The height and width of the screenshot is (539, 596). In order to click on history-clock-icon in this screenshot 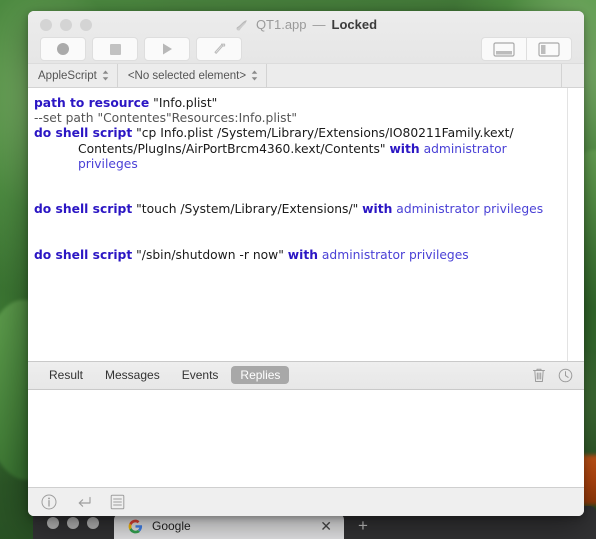, I will do `click(565, 375)`.